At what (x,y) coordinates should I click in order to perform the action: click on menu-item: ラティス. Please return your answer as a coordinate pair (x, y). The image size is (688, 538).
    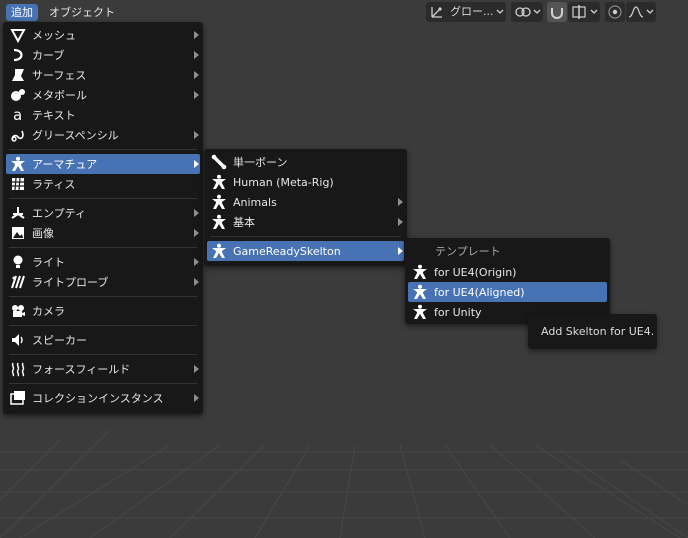
    Looking at the image, I should click on (103, 184).